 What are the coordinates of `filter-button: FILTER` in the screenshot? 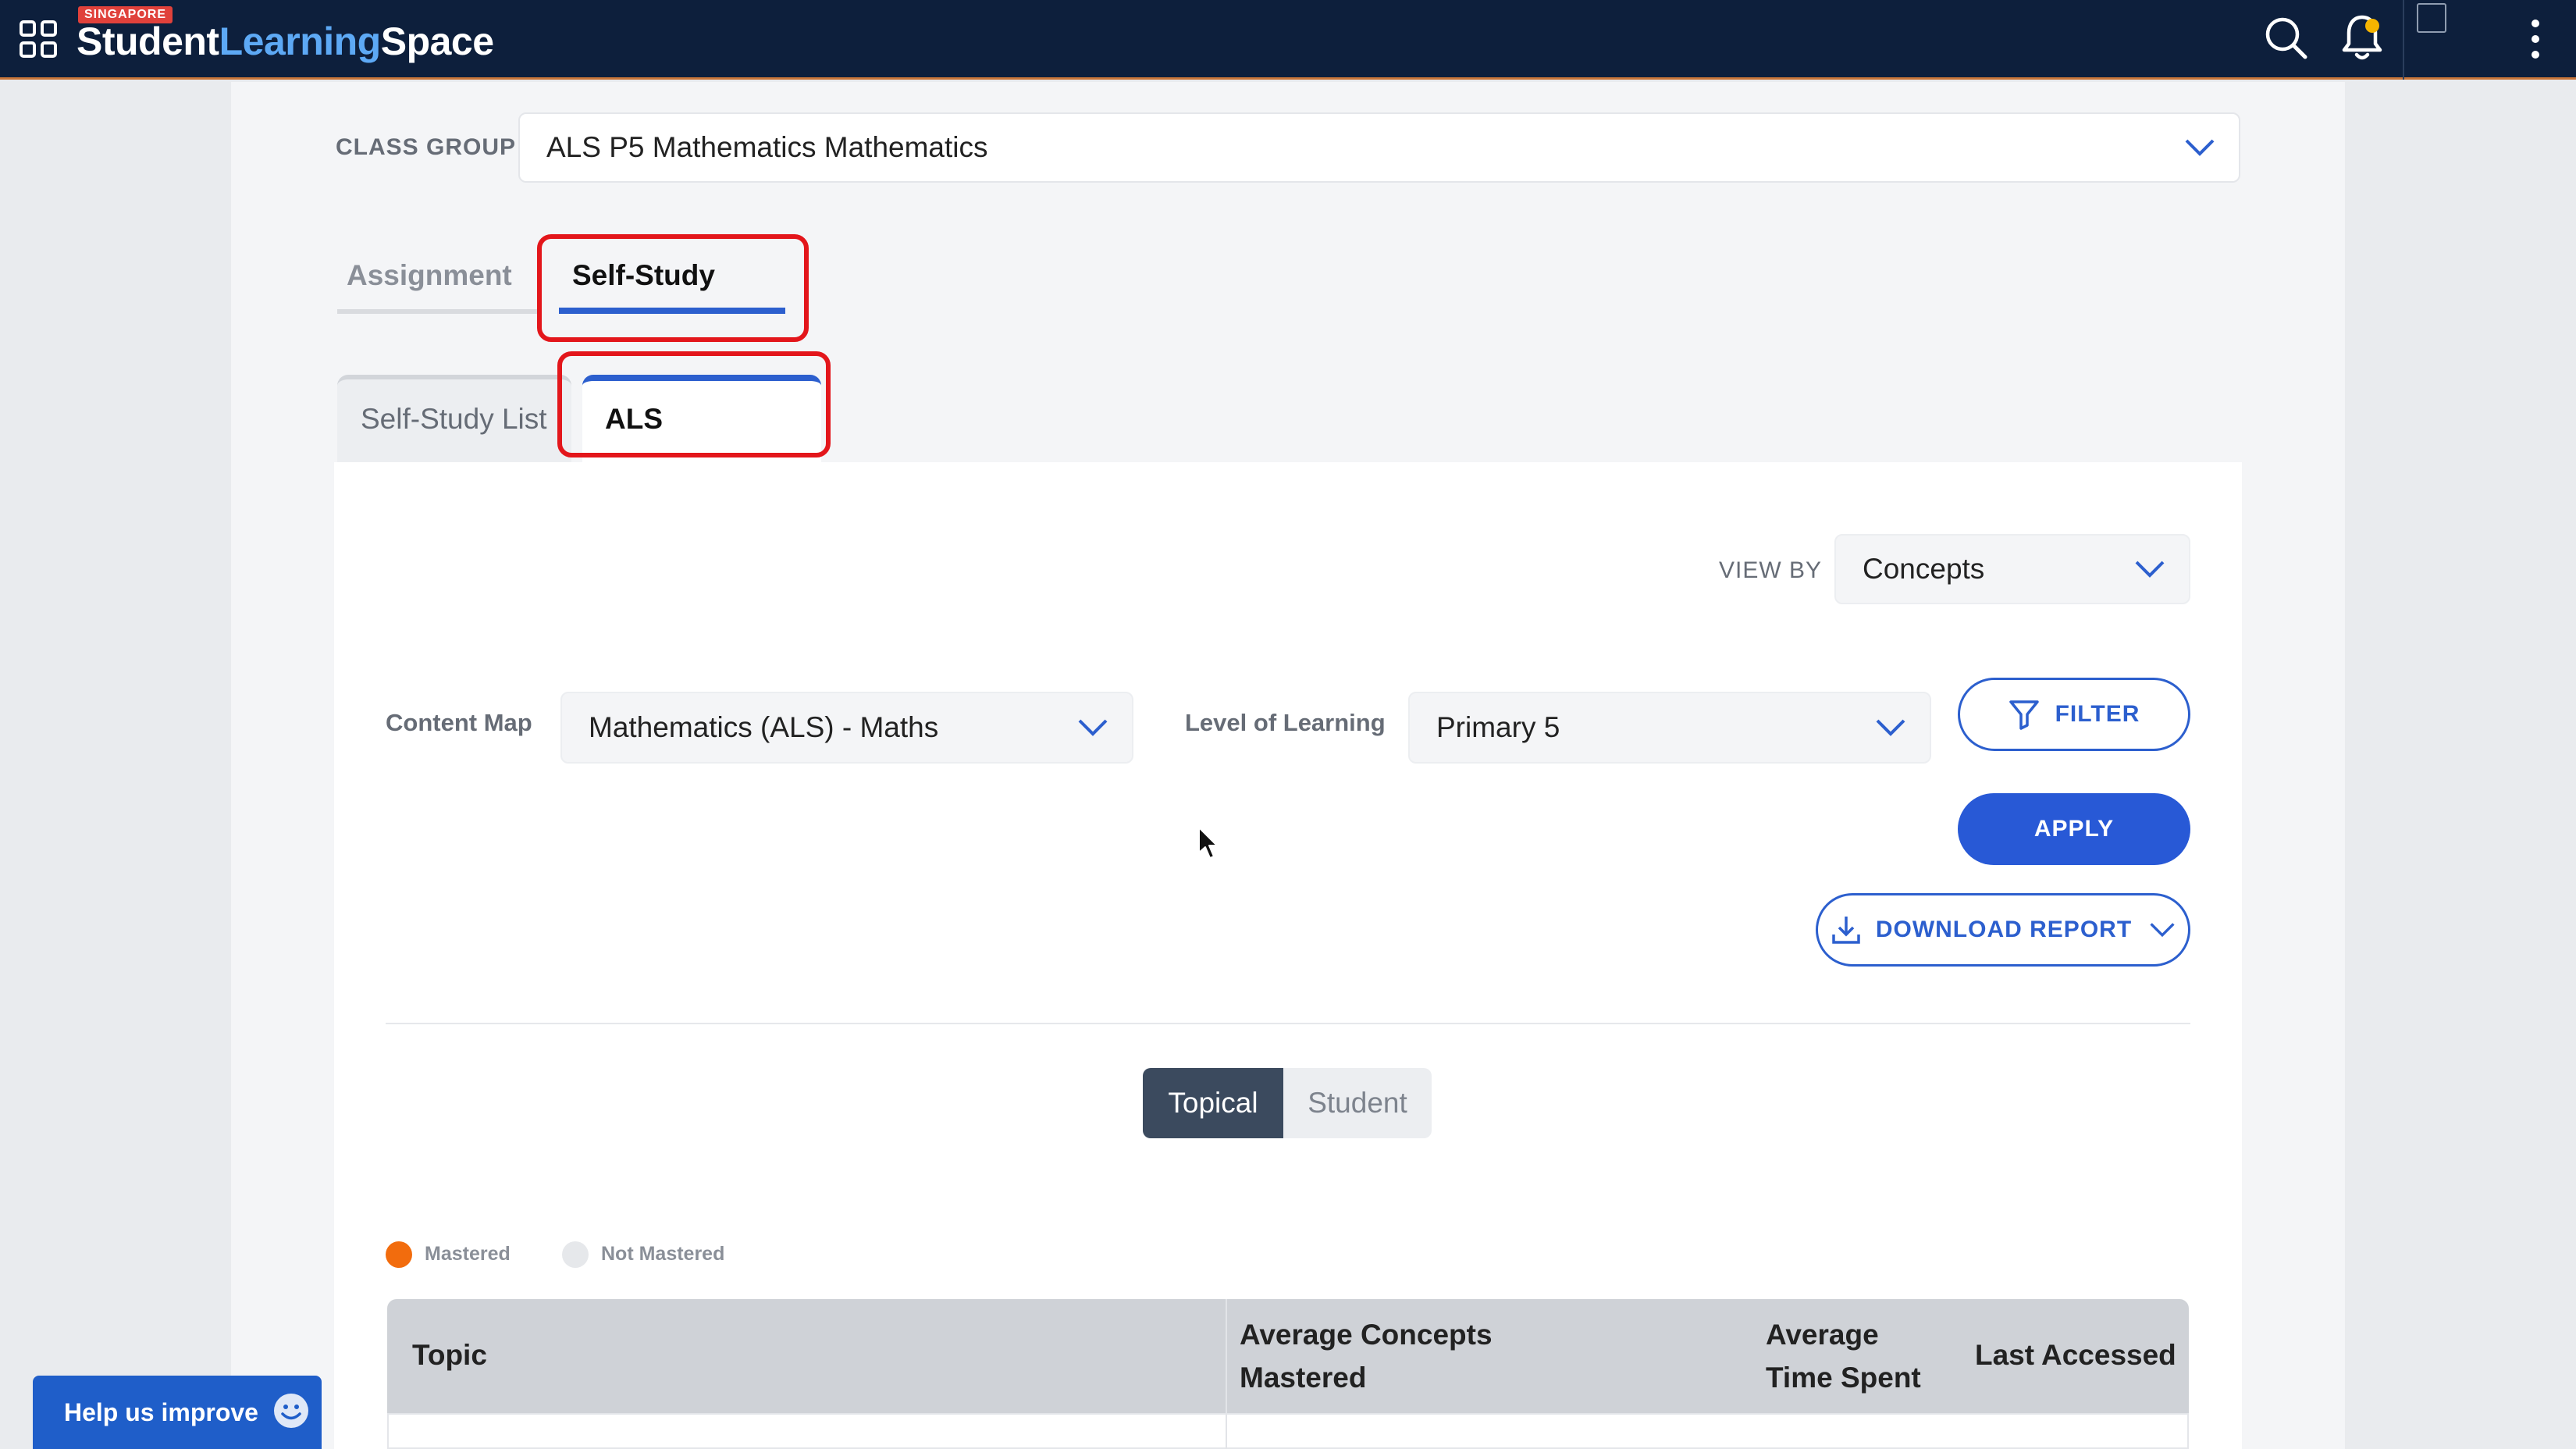 It's located at (2074, 714).